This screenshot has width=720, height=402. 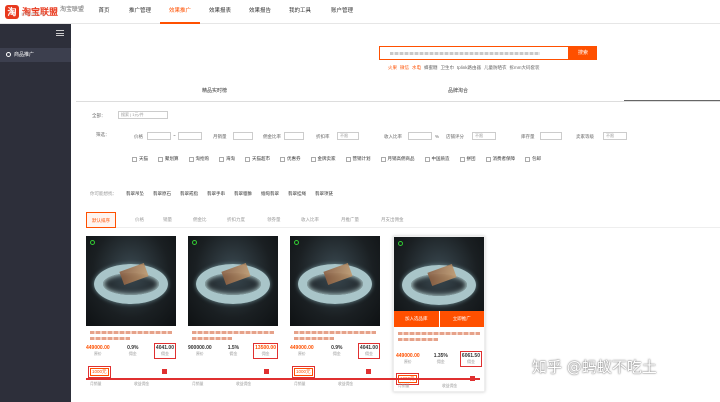 I want to click on price-label: 价格, so click(x=138, y=136).